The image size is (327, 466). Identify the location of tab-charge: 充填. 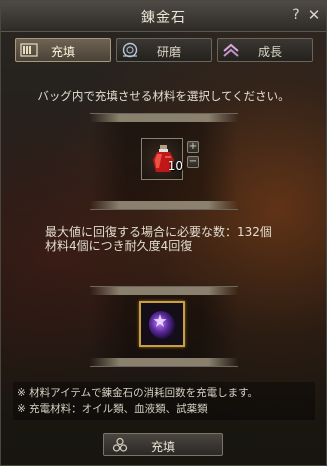
(63, 50).